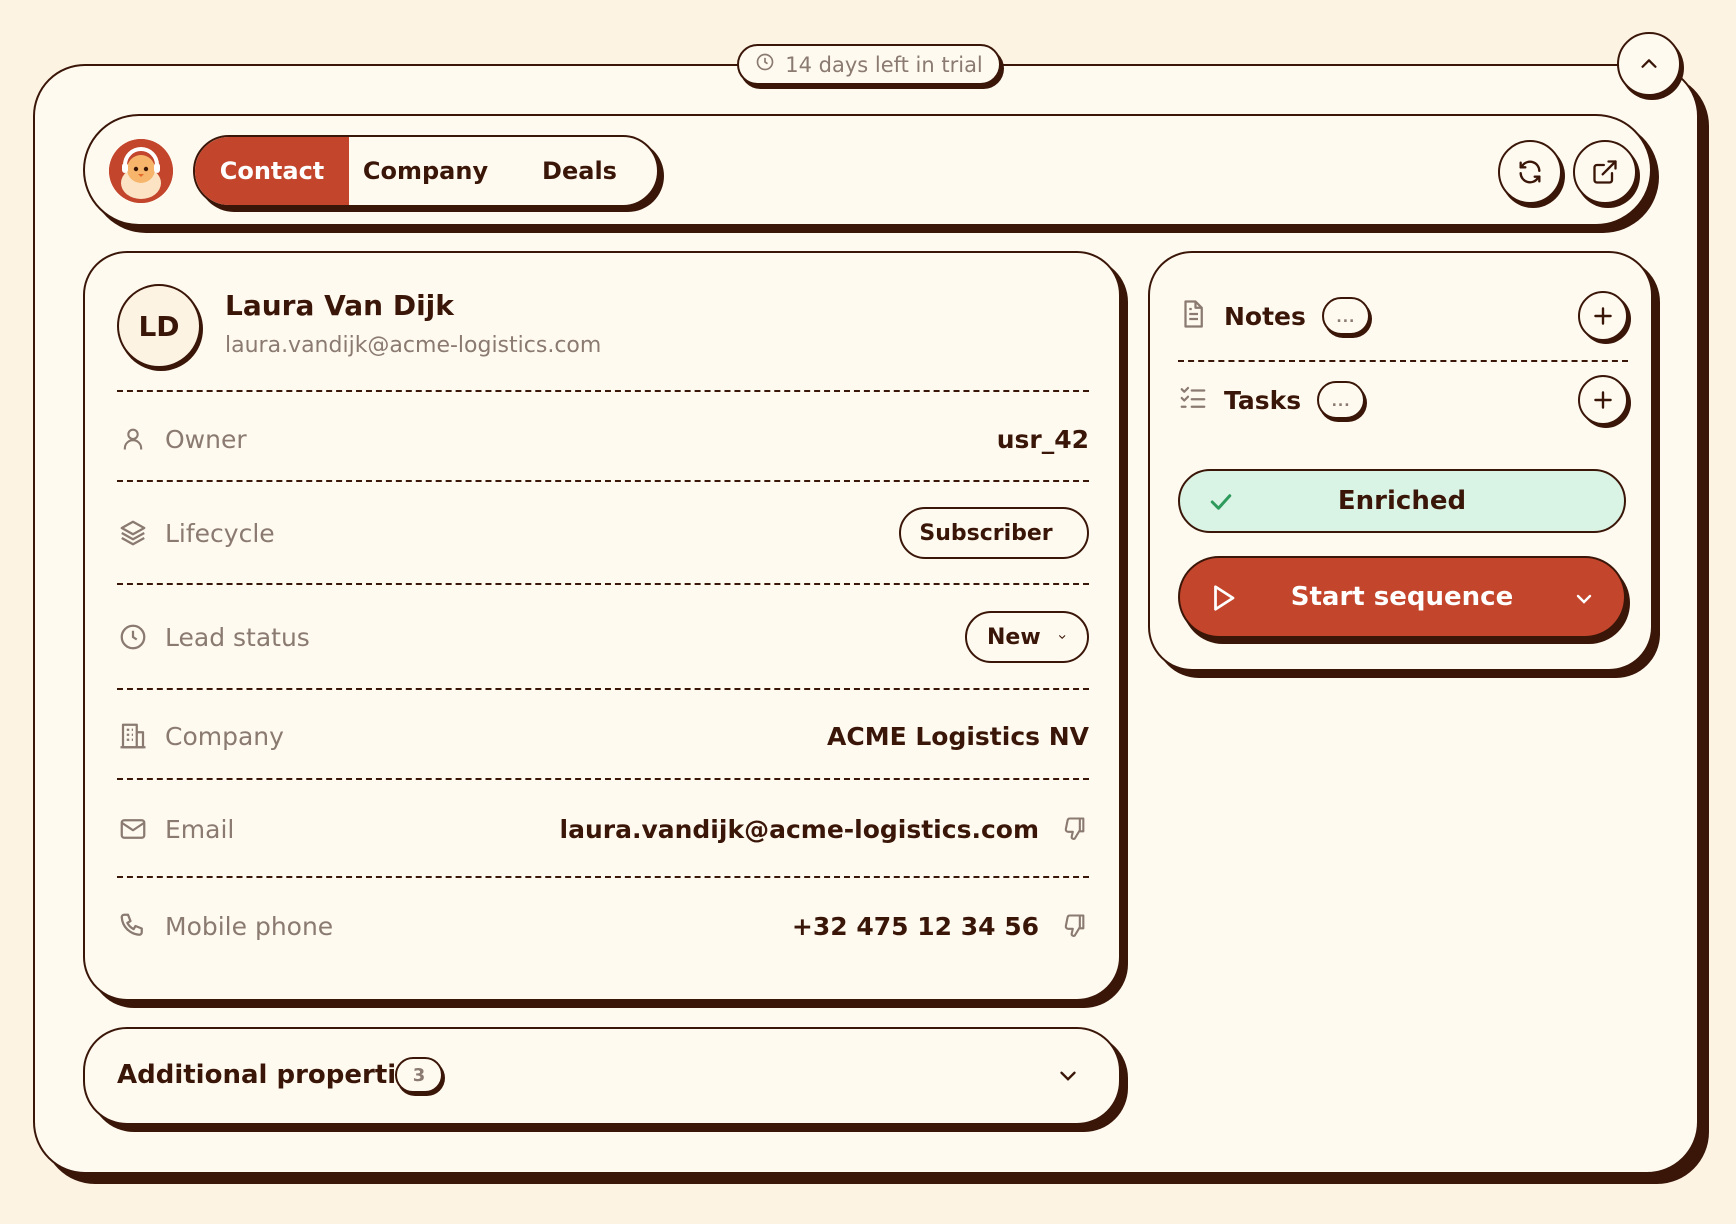  Describe the element at coordinates (986, 533) in the screenshot. I see `lifecycle-value: Subscriber` at that location.